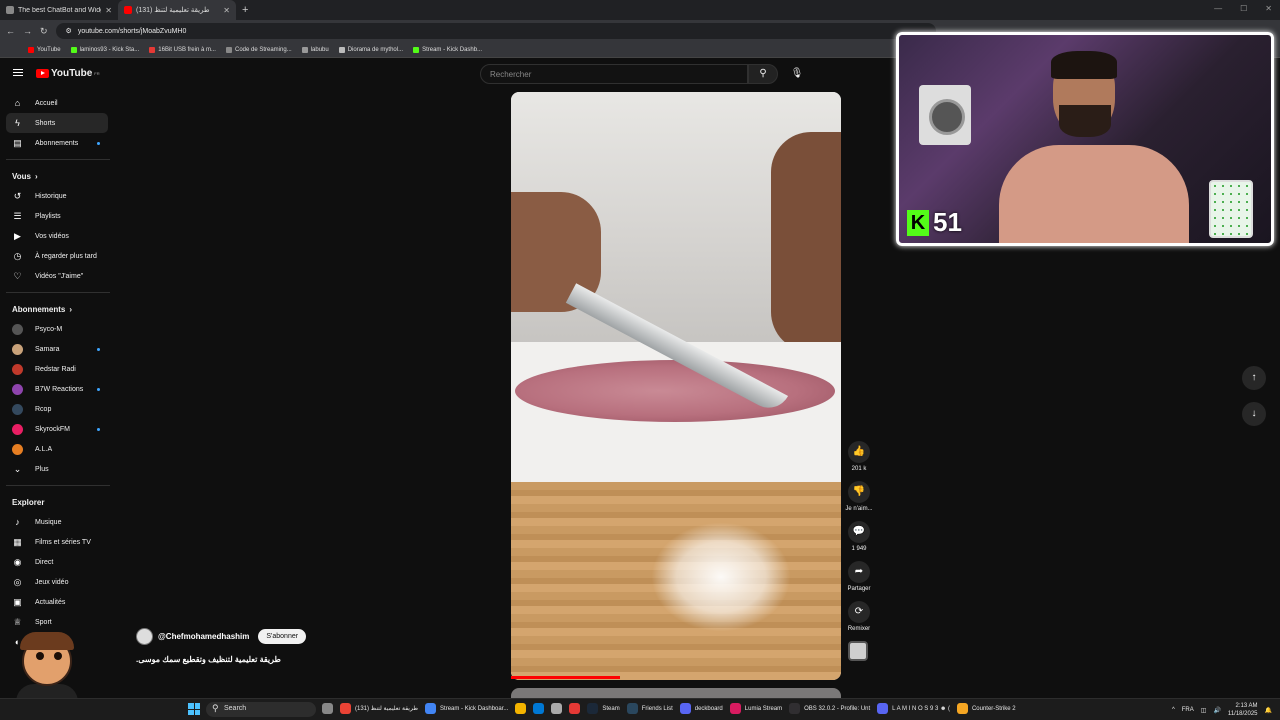  I want to click on like-button: 👍 201 k, so click(859, 456).